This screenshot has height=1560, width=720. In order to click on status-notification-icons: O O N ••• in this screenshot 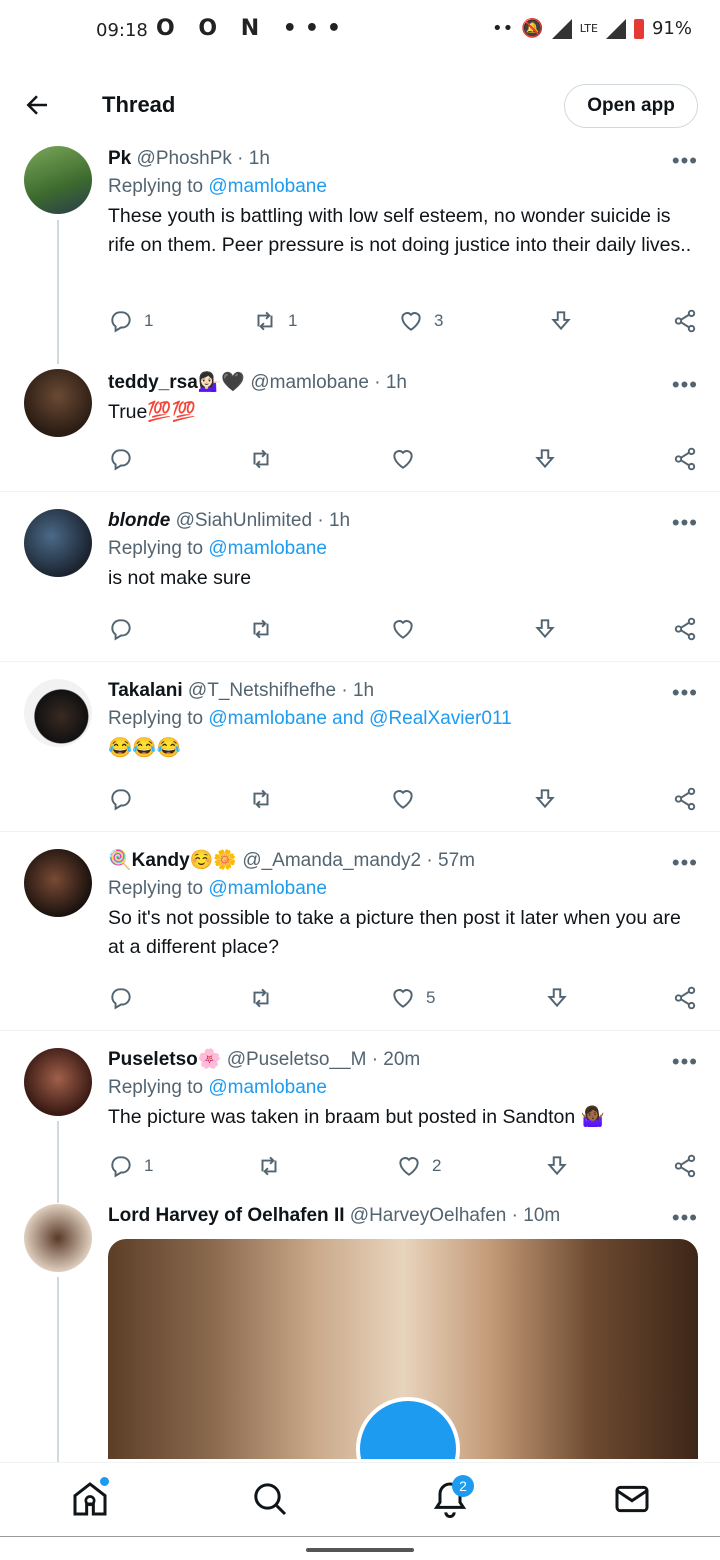, I will do `click(252, 28)`.